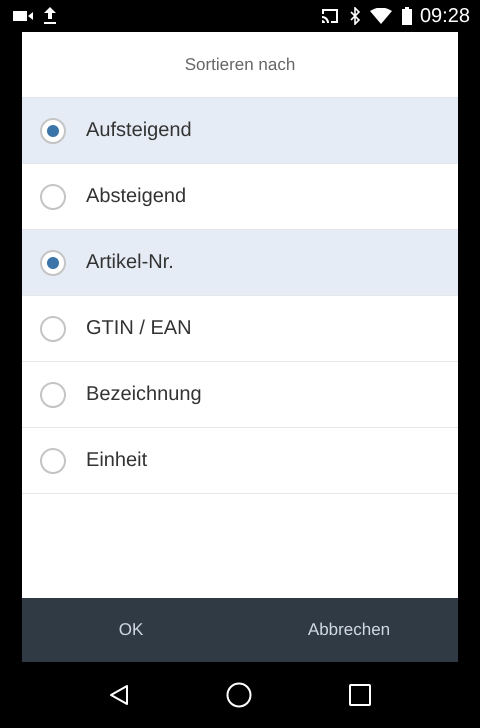 The image size is (480, 728). Describe the element at coordinates (139, 130) in the screenshot. I see `option-label: Aufsteigend` at that location.